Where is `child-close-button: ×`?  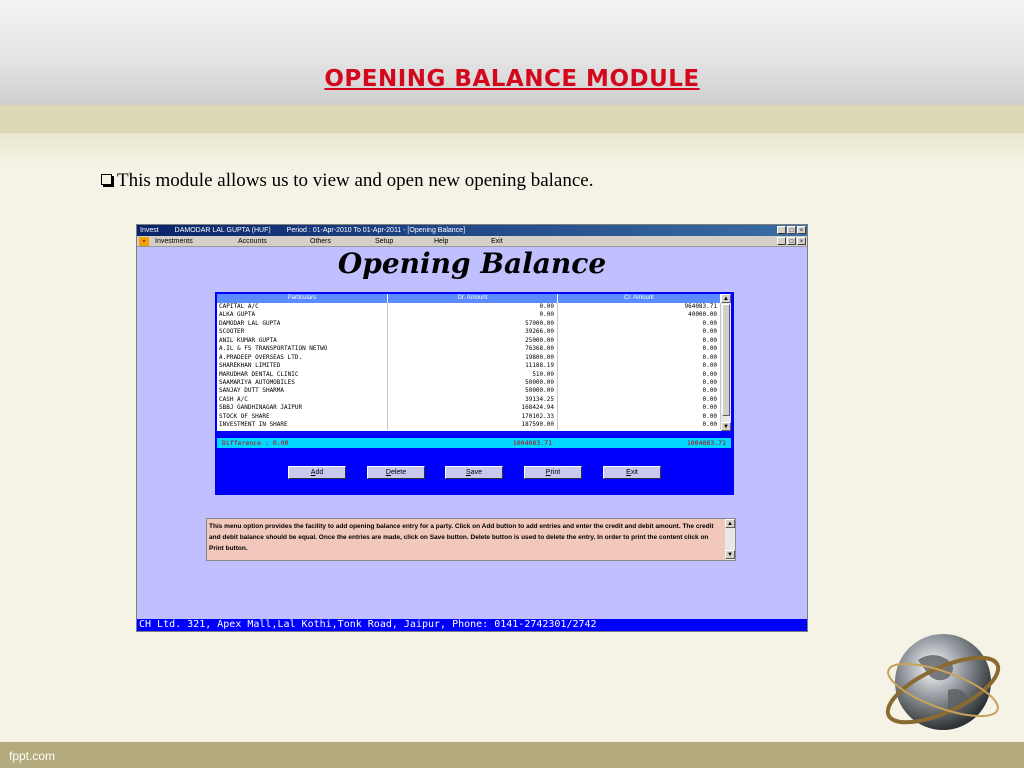
child-close-button: × is located at coordinates (801, 241).